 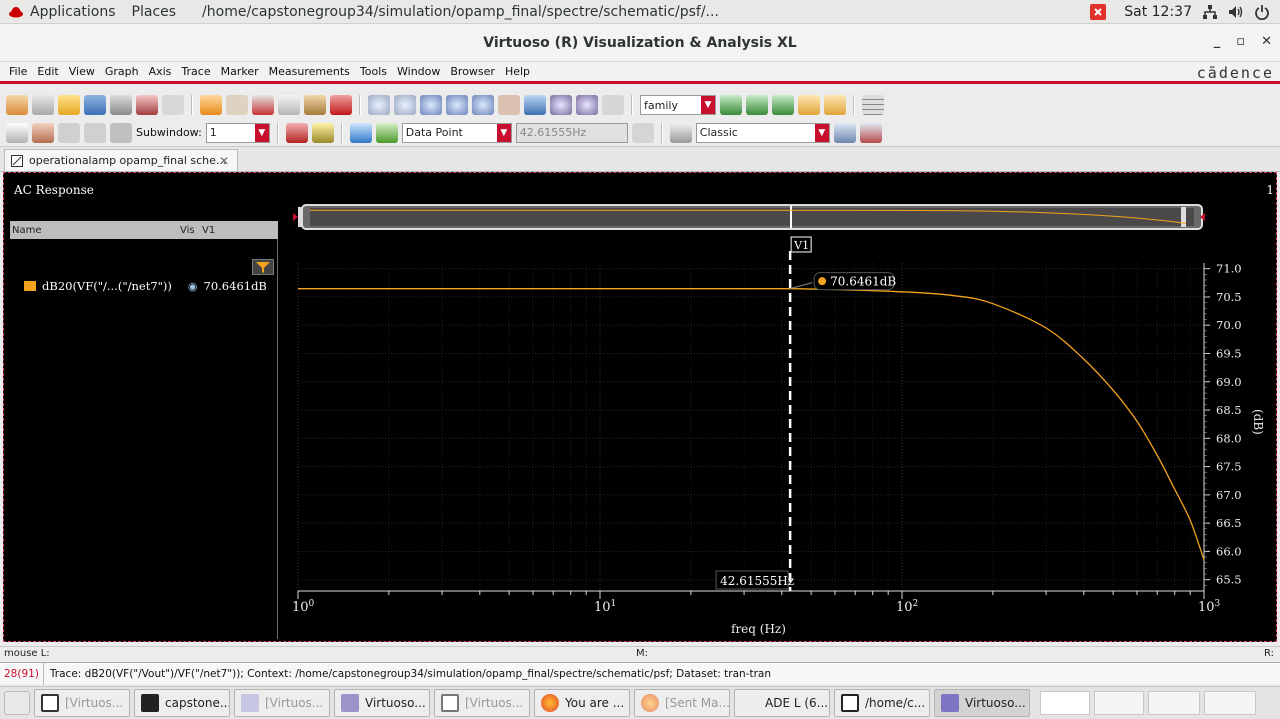 I want to click on maximize-button: ▫, so click(x=1240, y=41).